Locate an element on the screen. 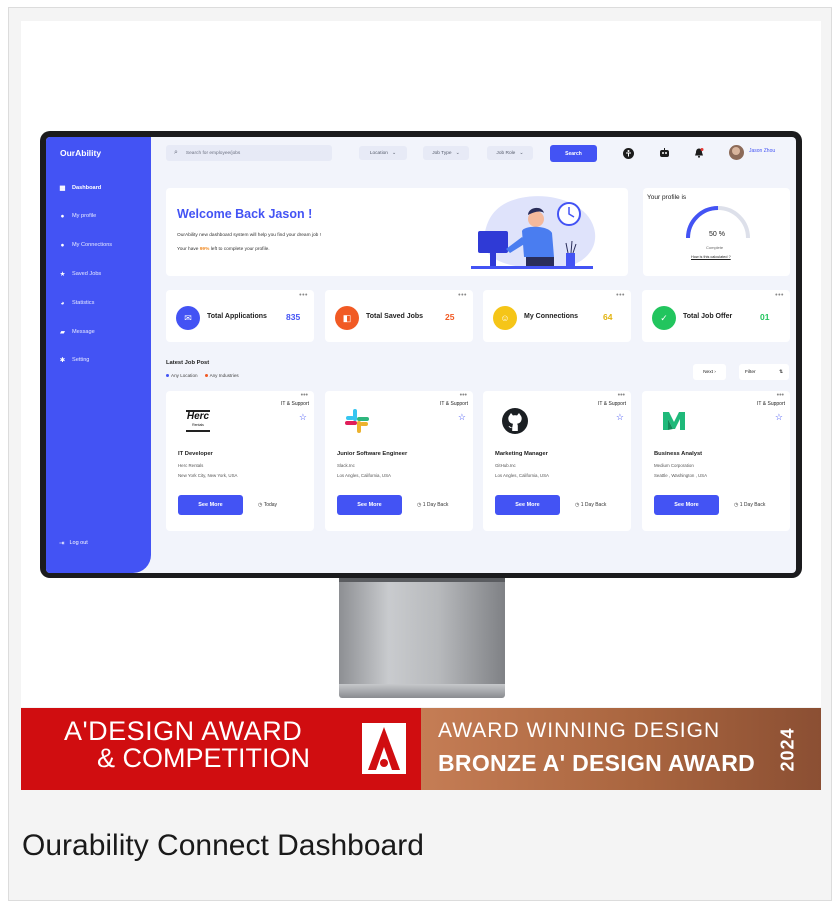  grid-icon: ▦ is located at coordinates (62, 188).